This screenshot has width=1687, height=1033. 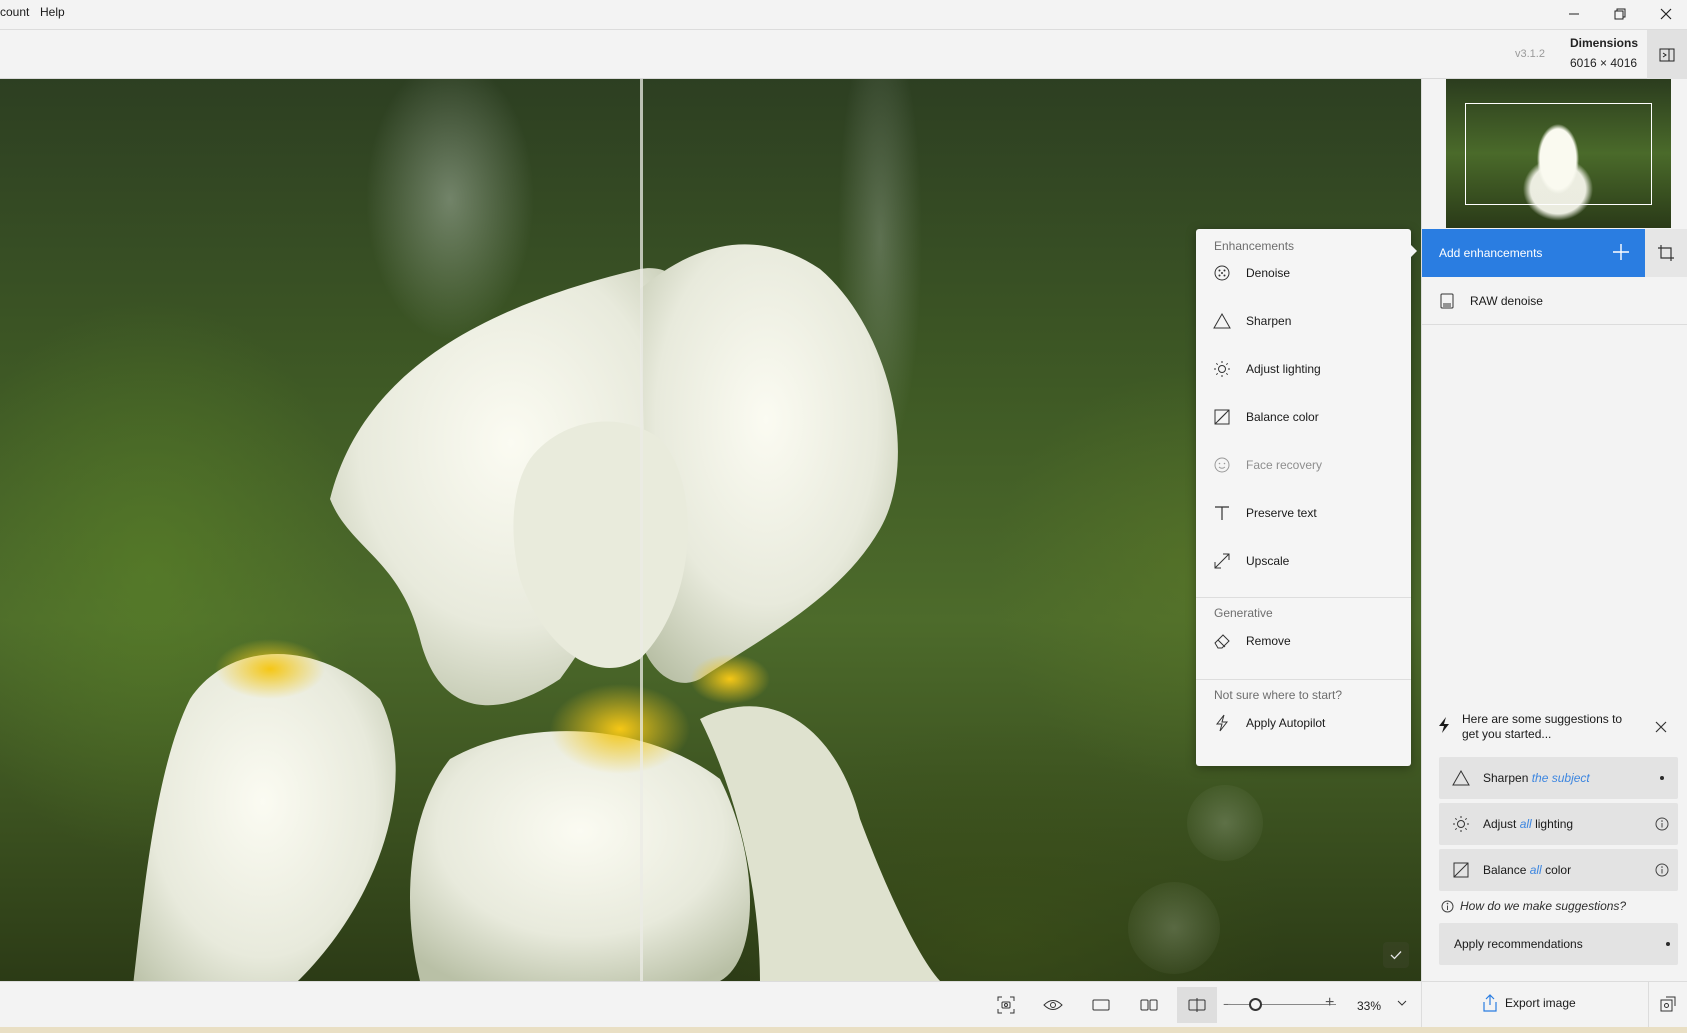 I want to click on version-label: v3.1.2, so click(x=1530, y=54).